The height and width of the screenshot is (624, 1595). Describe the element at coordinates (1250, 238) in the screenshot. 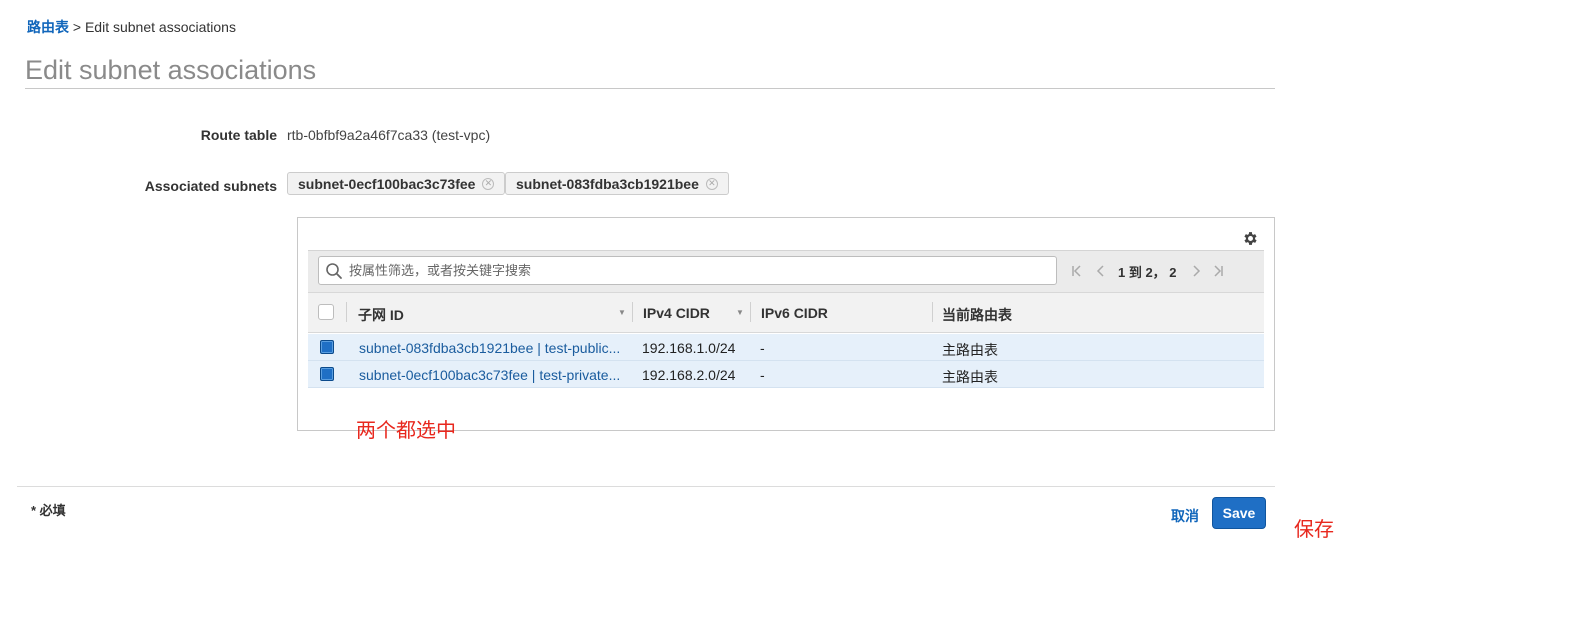

I see `gear-icon` at that location.